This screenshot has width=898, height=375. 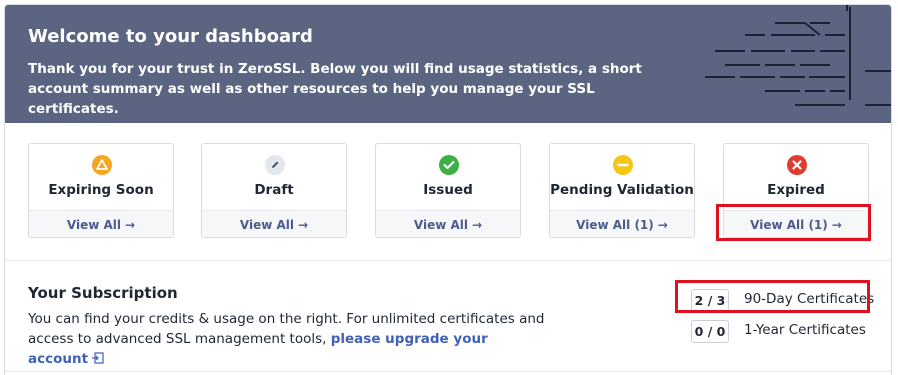 I want to click on card-issued: Issued View All →, so click(x=448, y=190).